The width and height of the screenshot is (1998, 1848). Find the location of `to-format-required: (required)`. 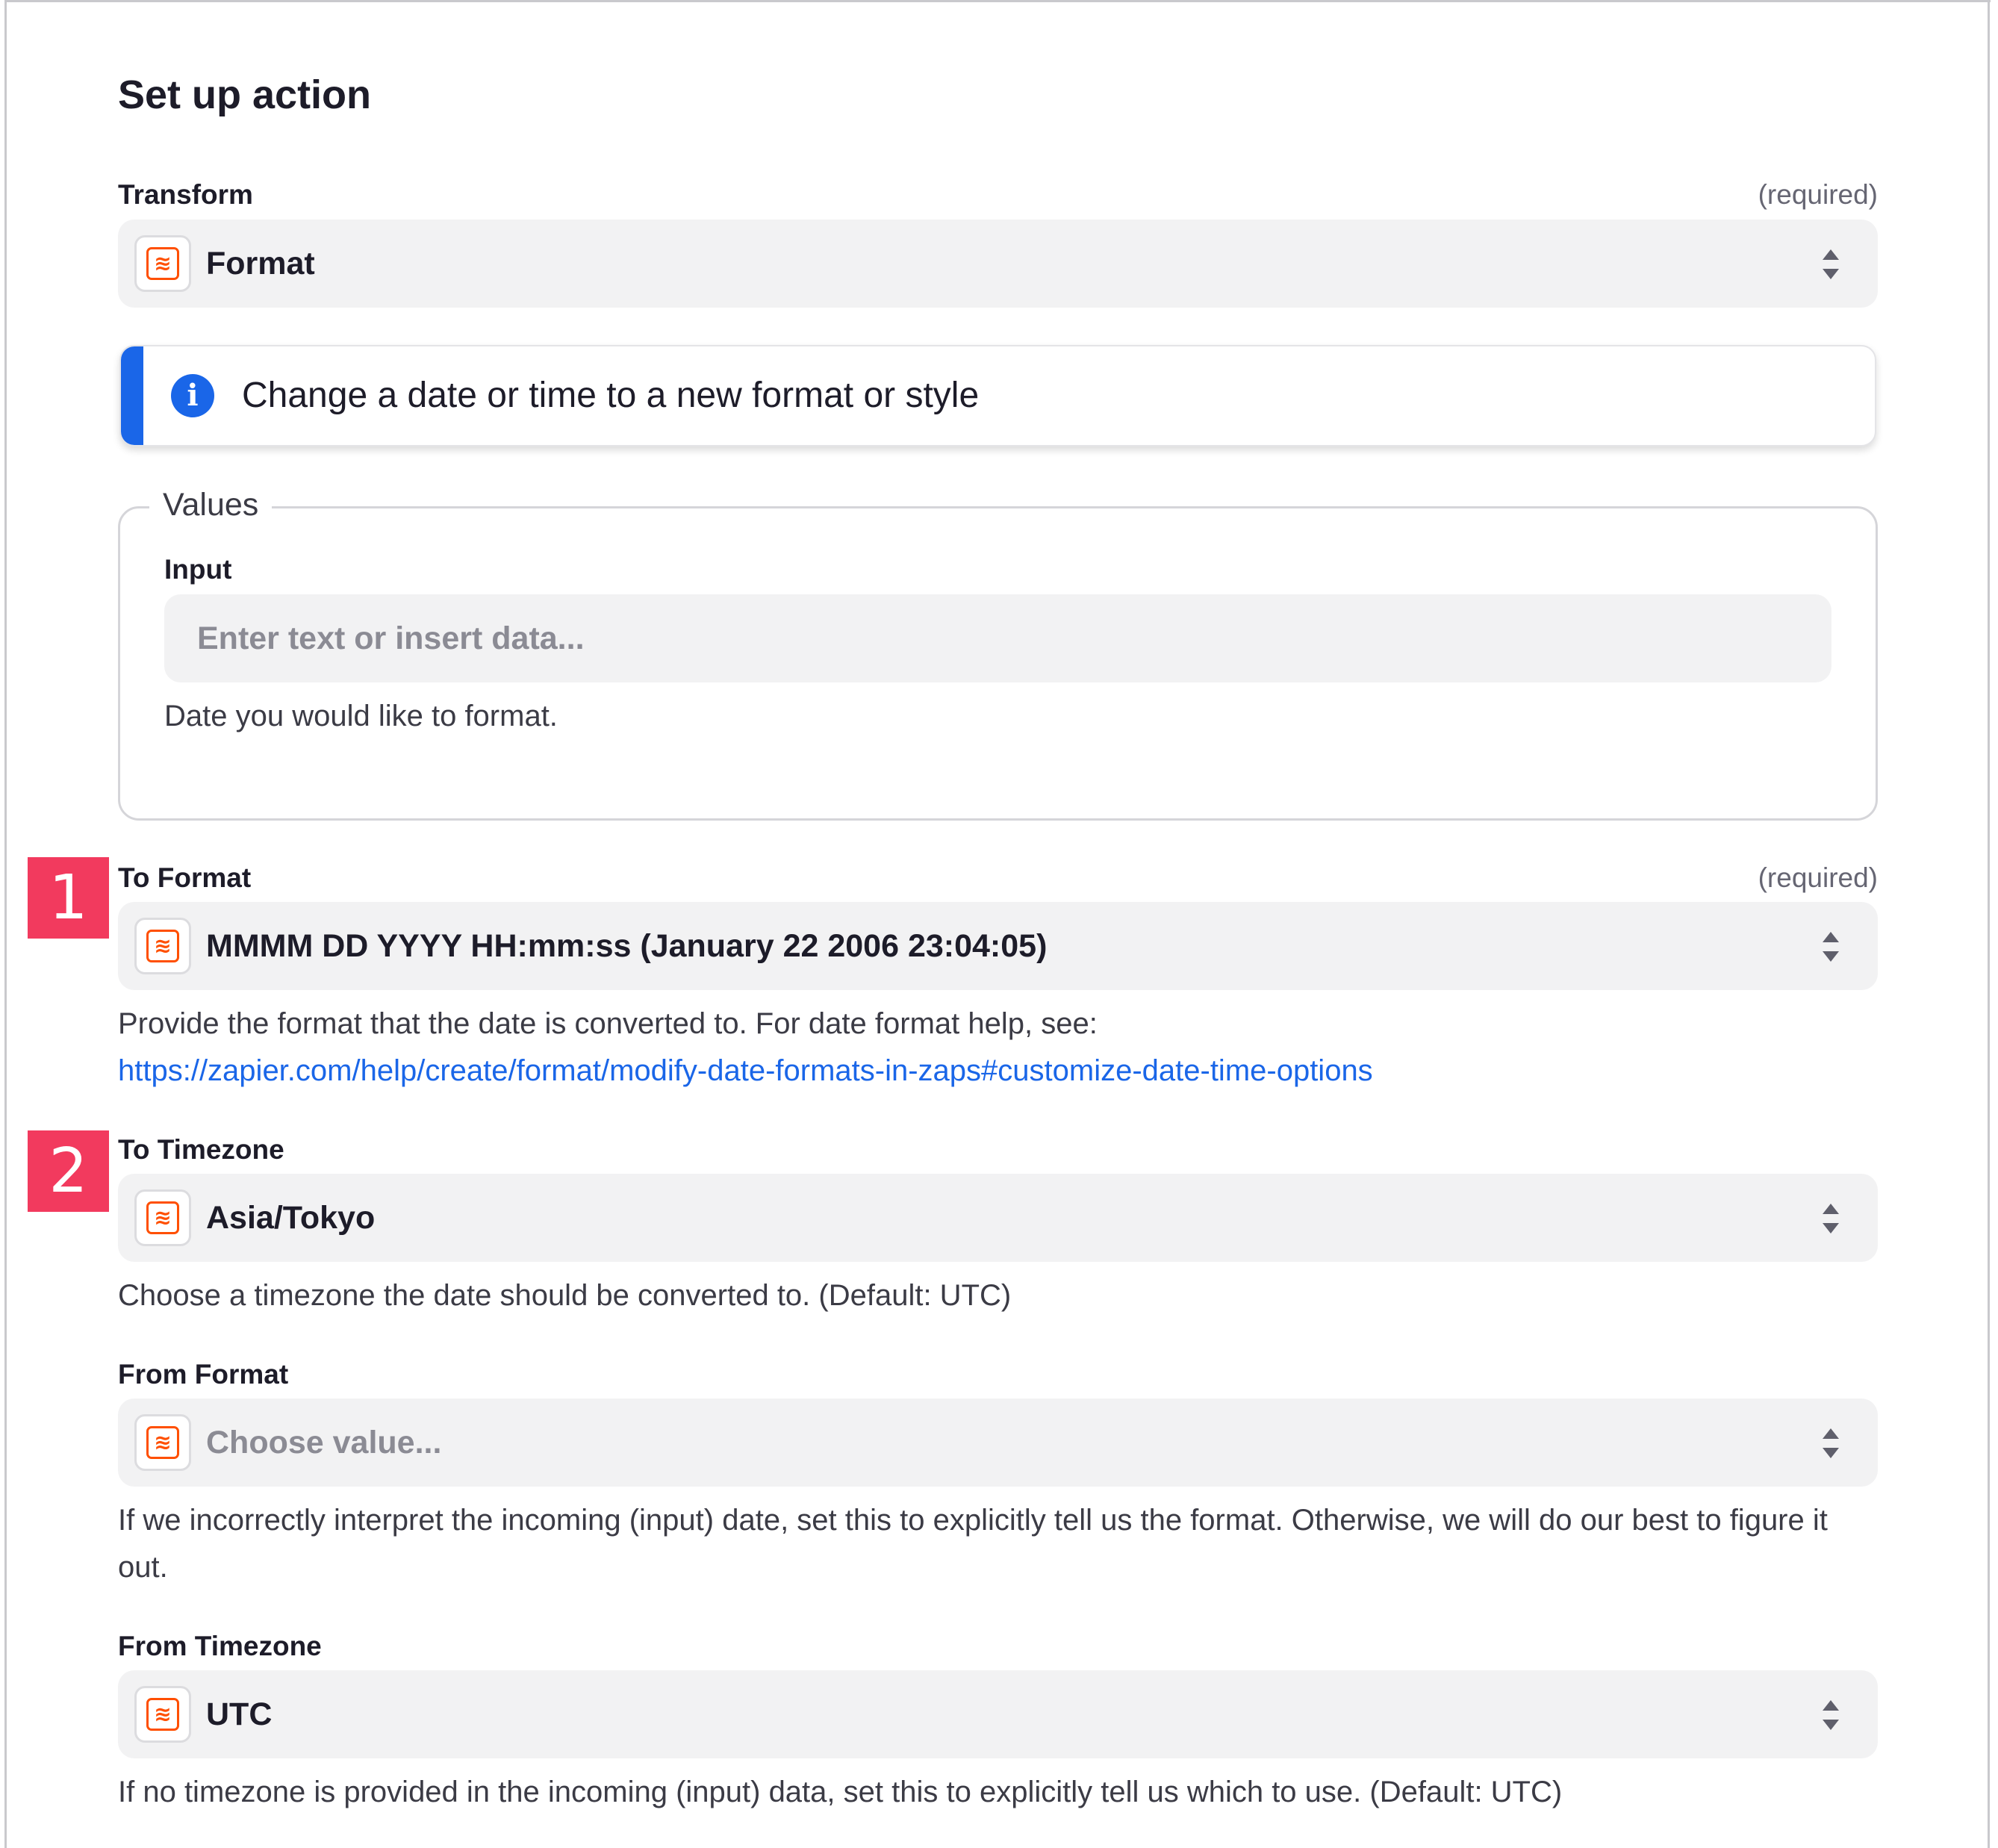

to-format-required: (required) is located at coordinates (1818, 877).